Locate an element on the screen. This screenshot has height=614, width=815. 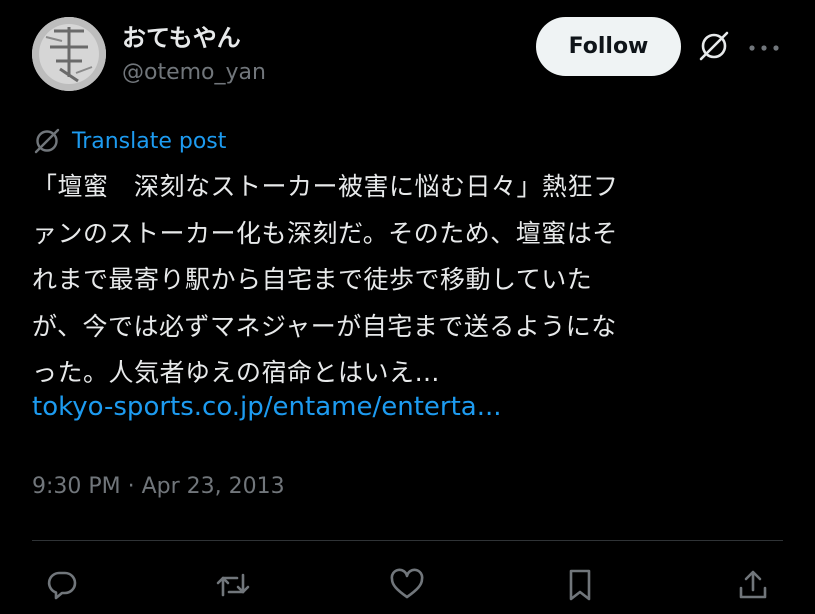
repost-button is located at coordinates (233, 585).